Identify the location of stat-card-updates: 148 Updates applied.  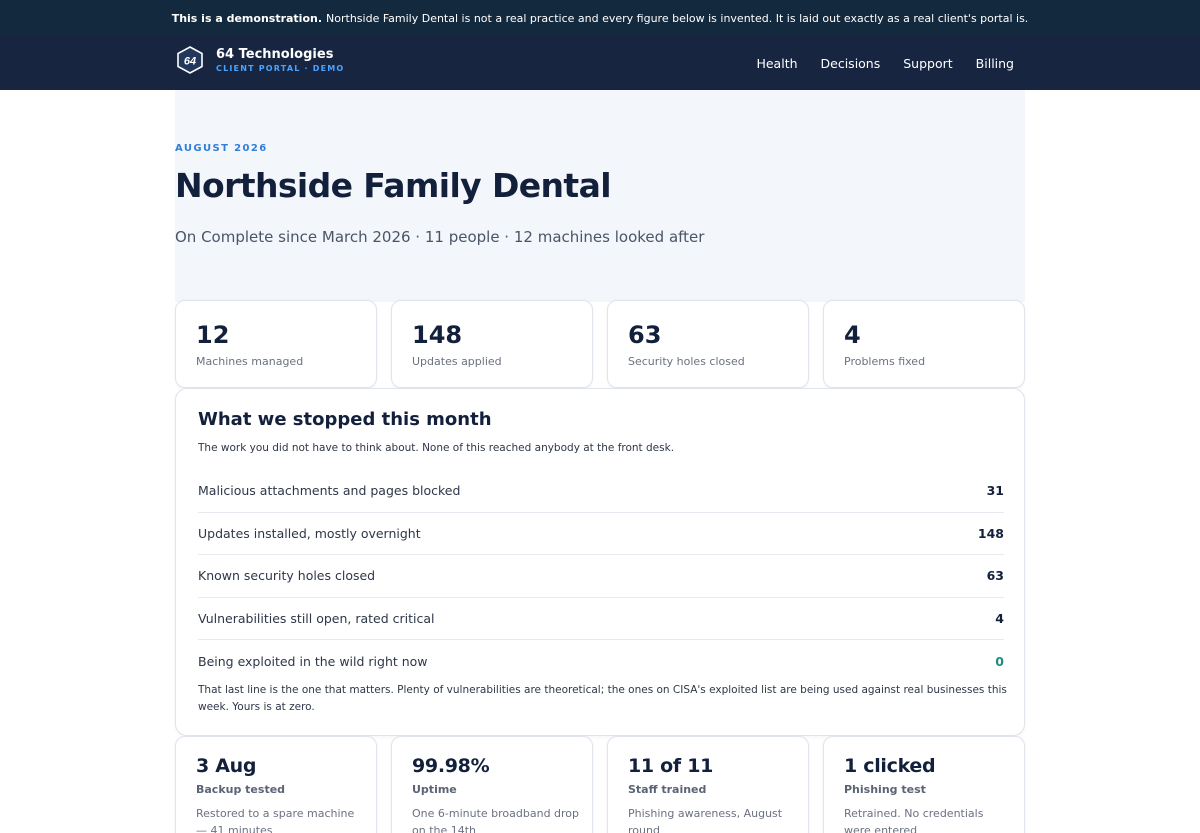
(492, 344).